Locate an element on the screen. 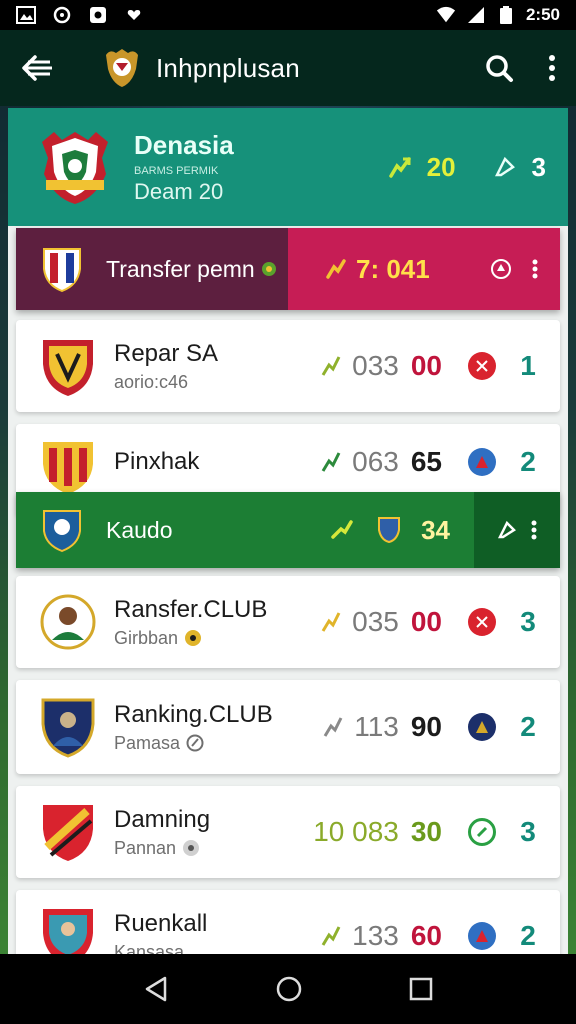 The width and height of the screenshot is (576, 1024). club-name: Ransfer.CLUB is located at coordinates (191, 609).